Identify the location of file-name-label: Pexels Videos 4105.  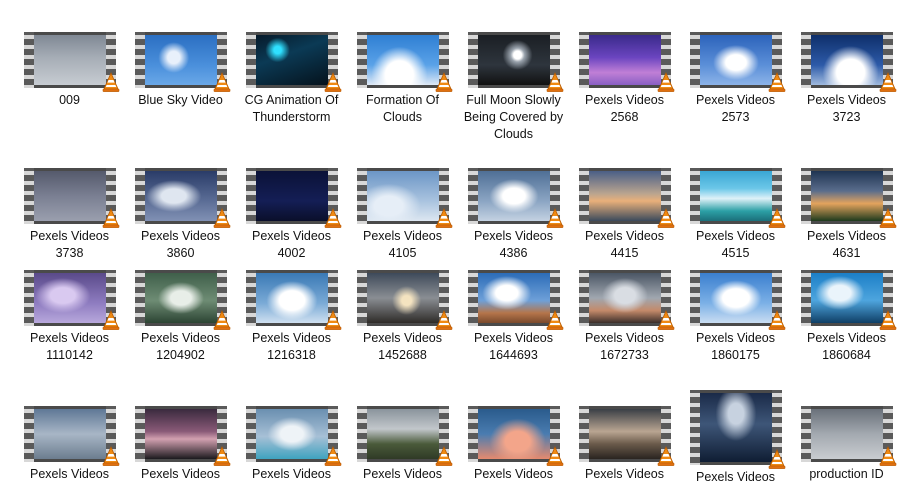
(402, 244).